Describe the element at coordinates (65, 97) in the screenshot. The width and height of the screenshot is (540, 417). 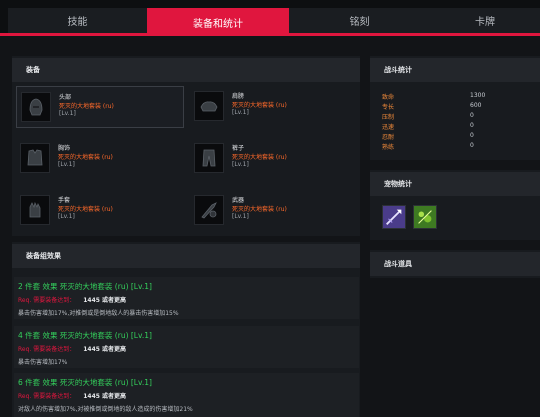
I see `slot-name: 头部` at that location.